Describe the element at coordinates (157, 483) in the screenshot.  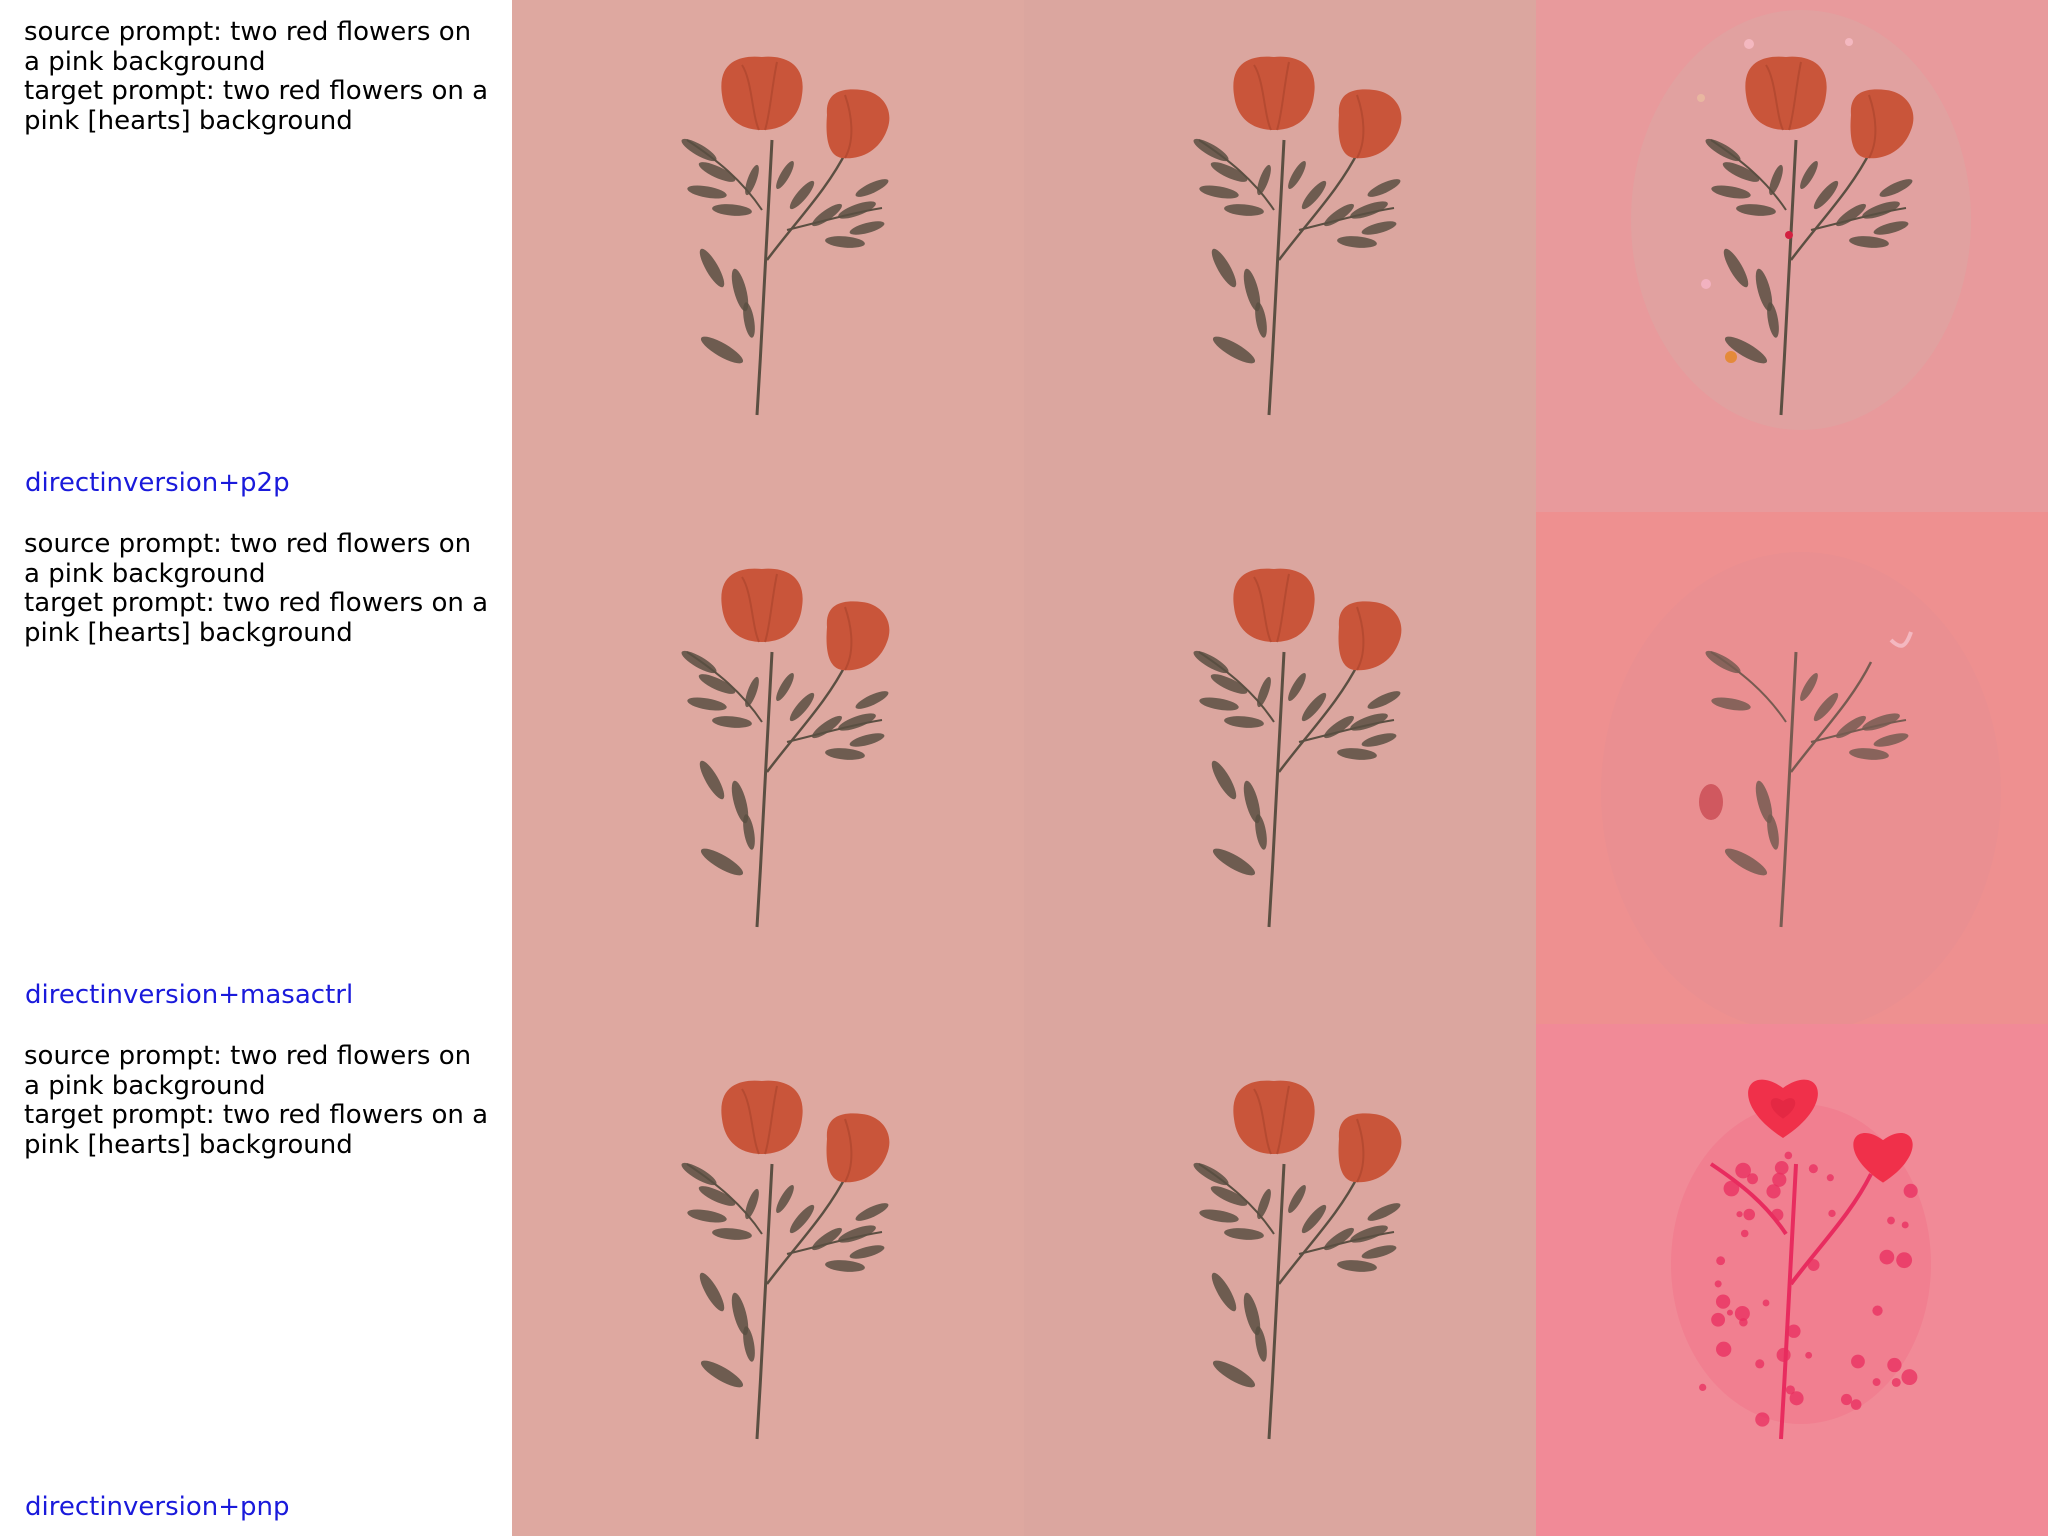
I see `method-label: directinversion+p2p` at that location.